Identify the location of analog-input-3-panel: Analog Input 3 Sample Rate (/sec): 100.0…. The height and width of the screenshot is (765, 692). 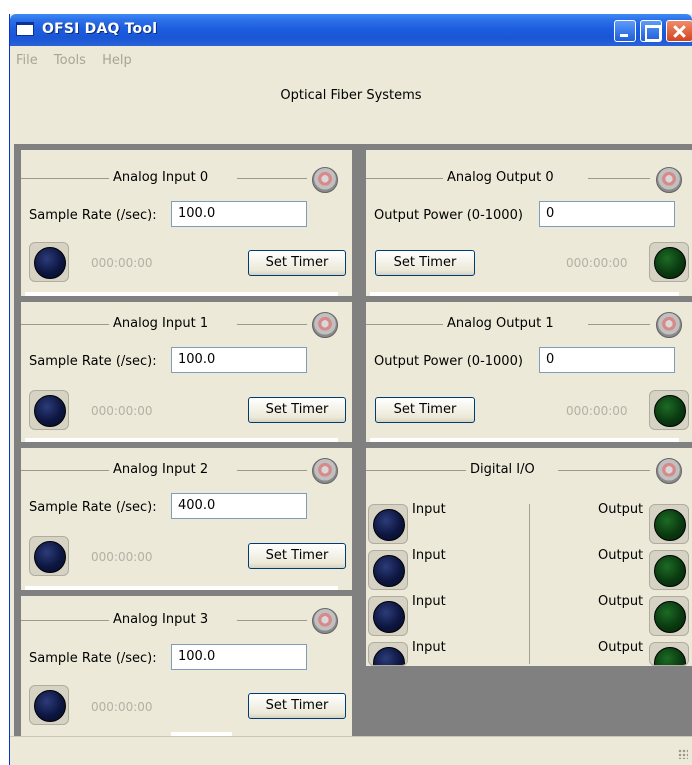
(186, 666).